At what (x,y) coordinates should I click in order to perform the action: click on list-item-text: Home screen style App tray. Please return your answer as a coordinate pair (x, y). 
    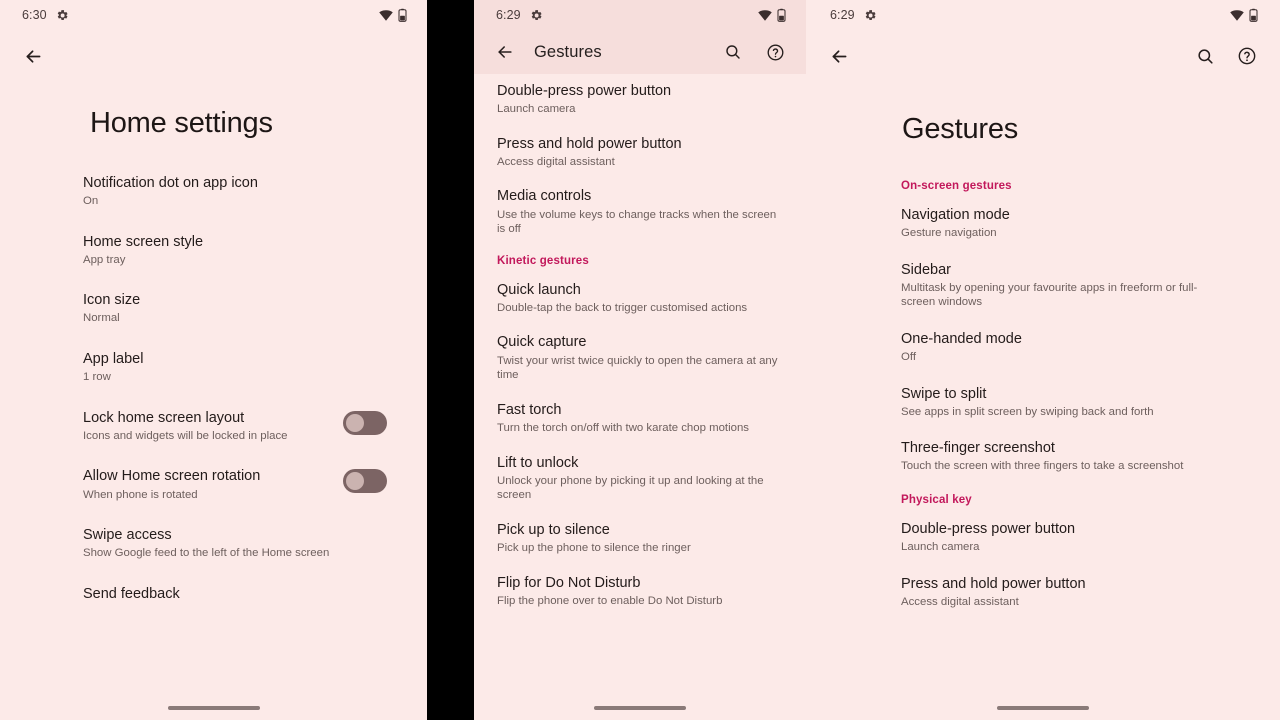
    Looking at the image, I should click on (235, 250).